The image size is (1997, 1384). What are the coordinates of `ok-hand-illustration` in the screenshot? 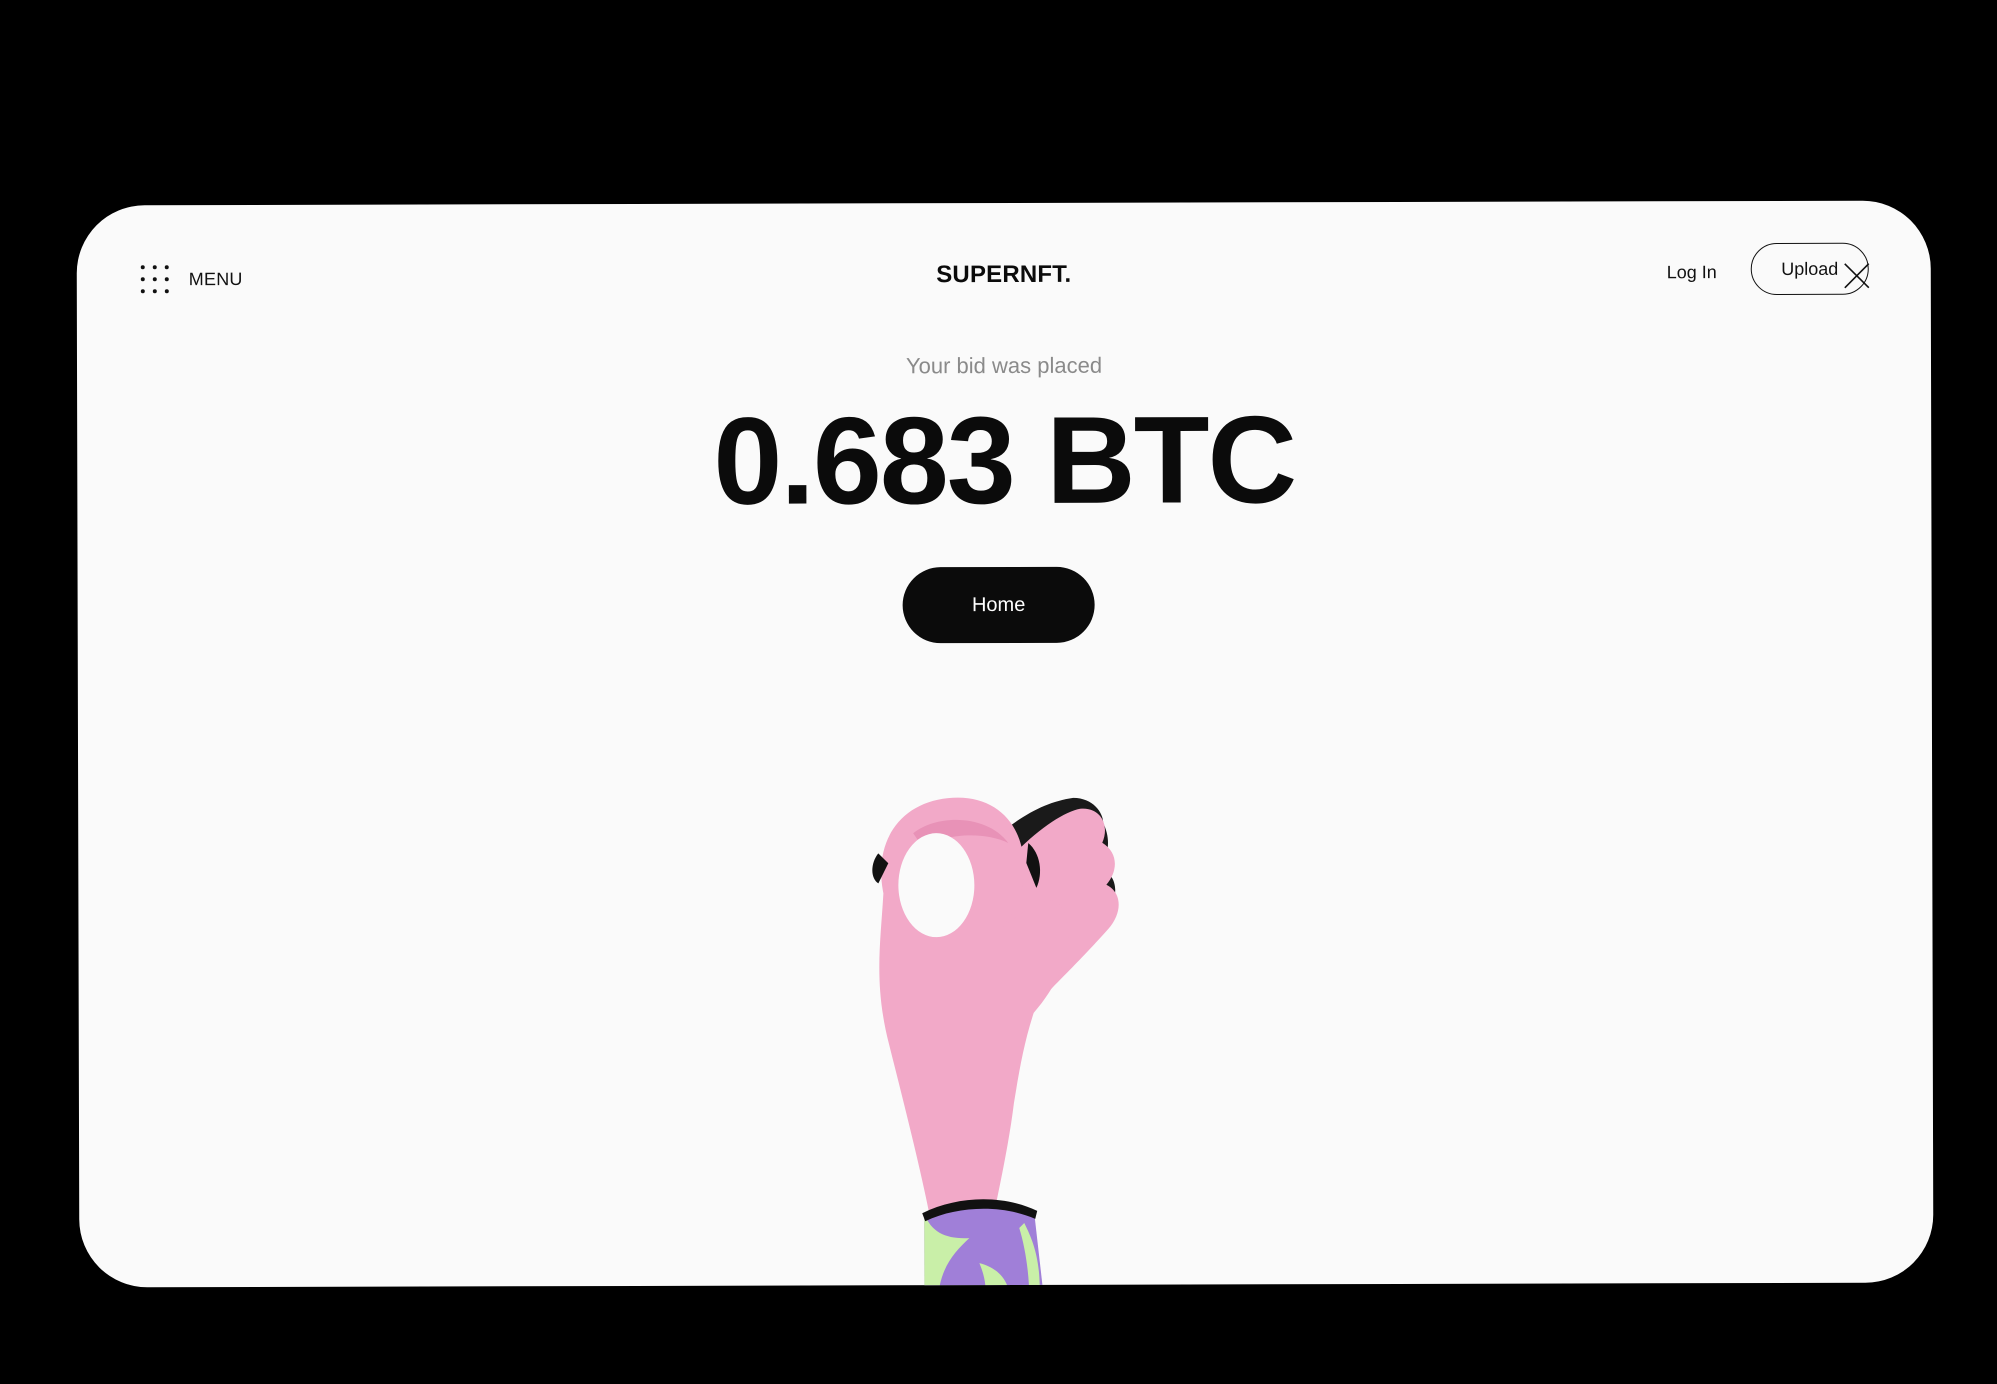 It's located at (995, 1042).